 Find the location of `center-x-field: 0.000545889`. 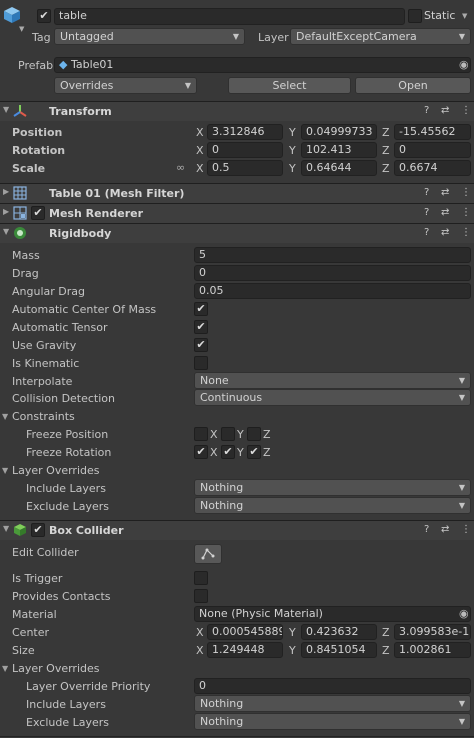

center-x-field: 0.000545889 is located at coordinates (245, 632).